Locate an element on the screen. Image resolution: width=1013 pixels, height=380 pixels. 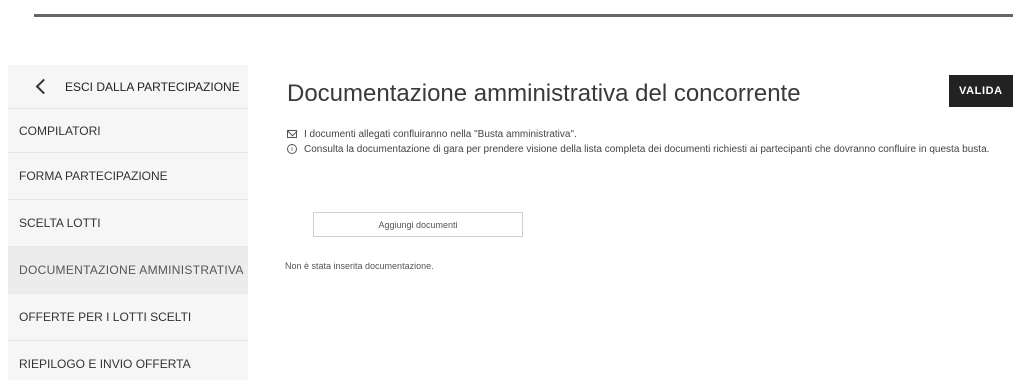
sidebar-item-forma-partecipazione: FORMA PARTECIPAZIONE is located at coordinates (128, 176).